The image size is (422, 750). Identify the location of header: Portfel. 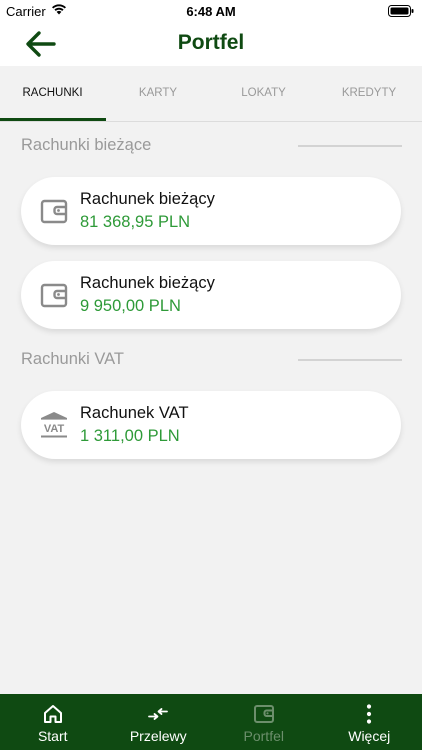
(211, 44).